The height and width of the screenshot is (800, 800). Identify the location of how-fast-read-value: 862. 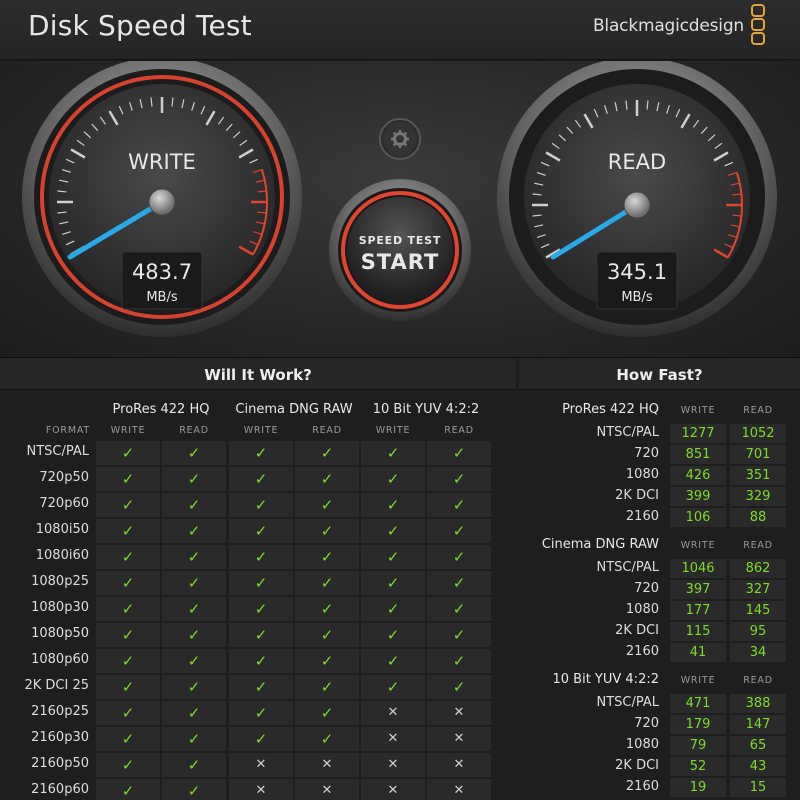
(758, 568).